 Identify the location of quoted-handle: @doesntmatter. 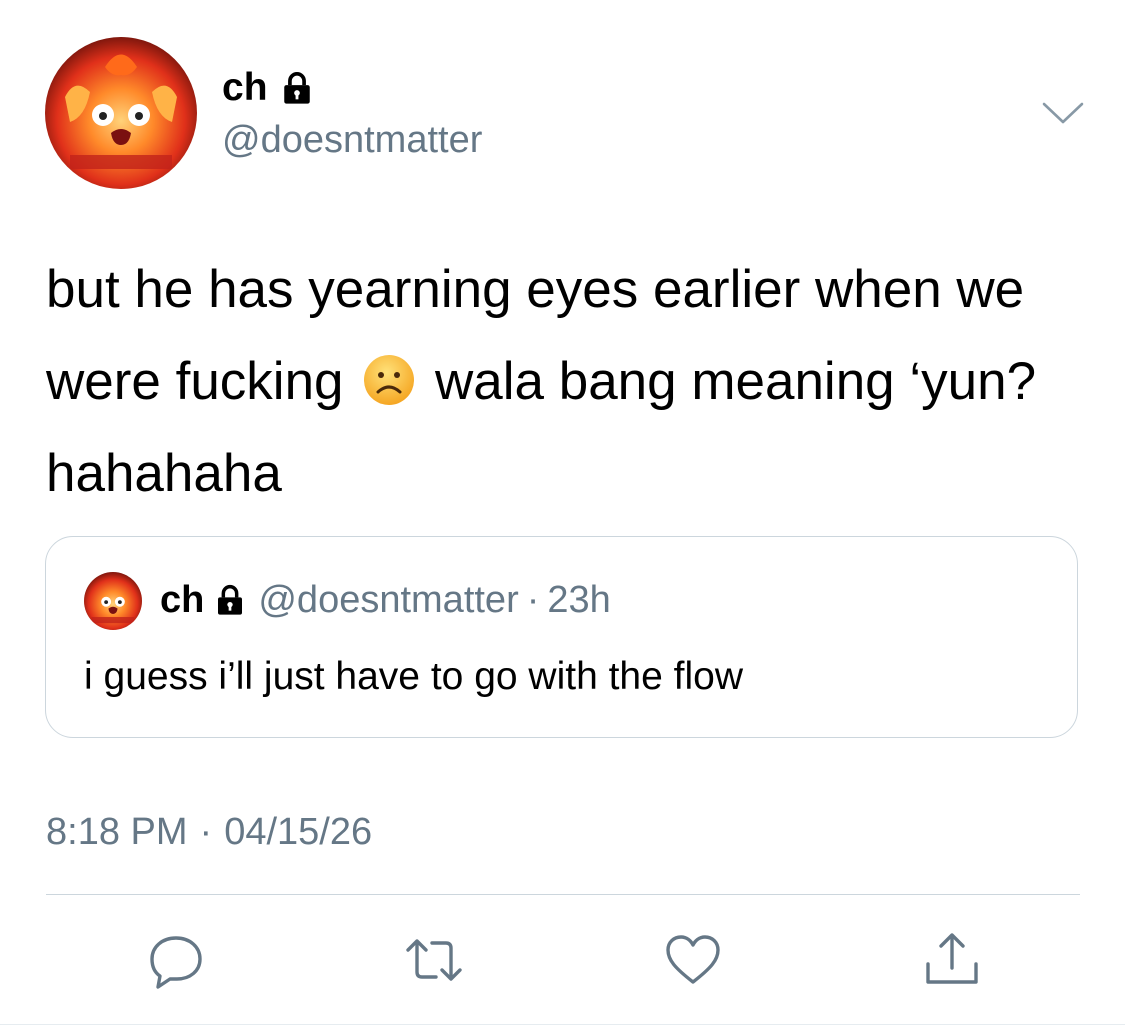
(388, 600).